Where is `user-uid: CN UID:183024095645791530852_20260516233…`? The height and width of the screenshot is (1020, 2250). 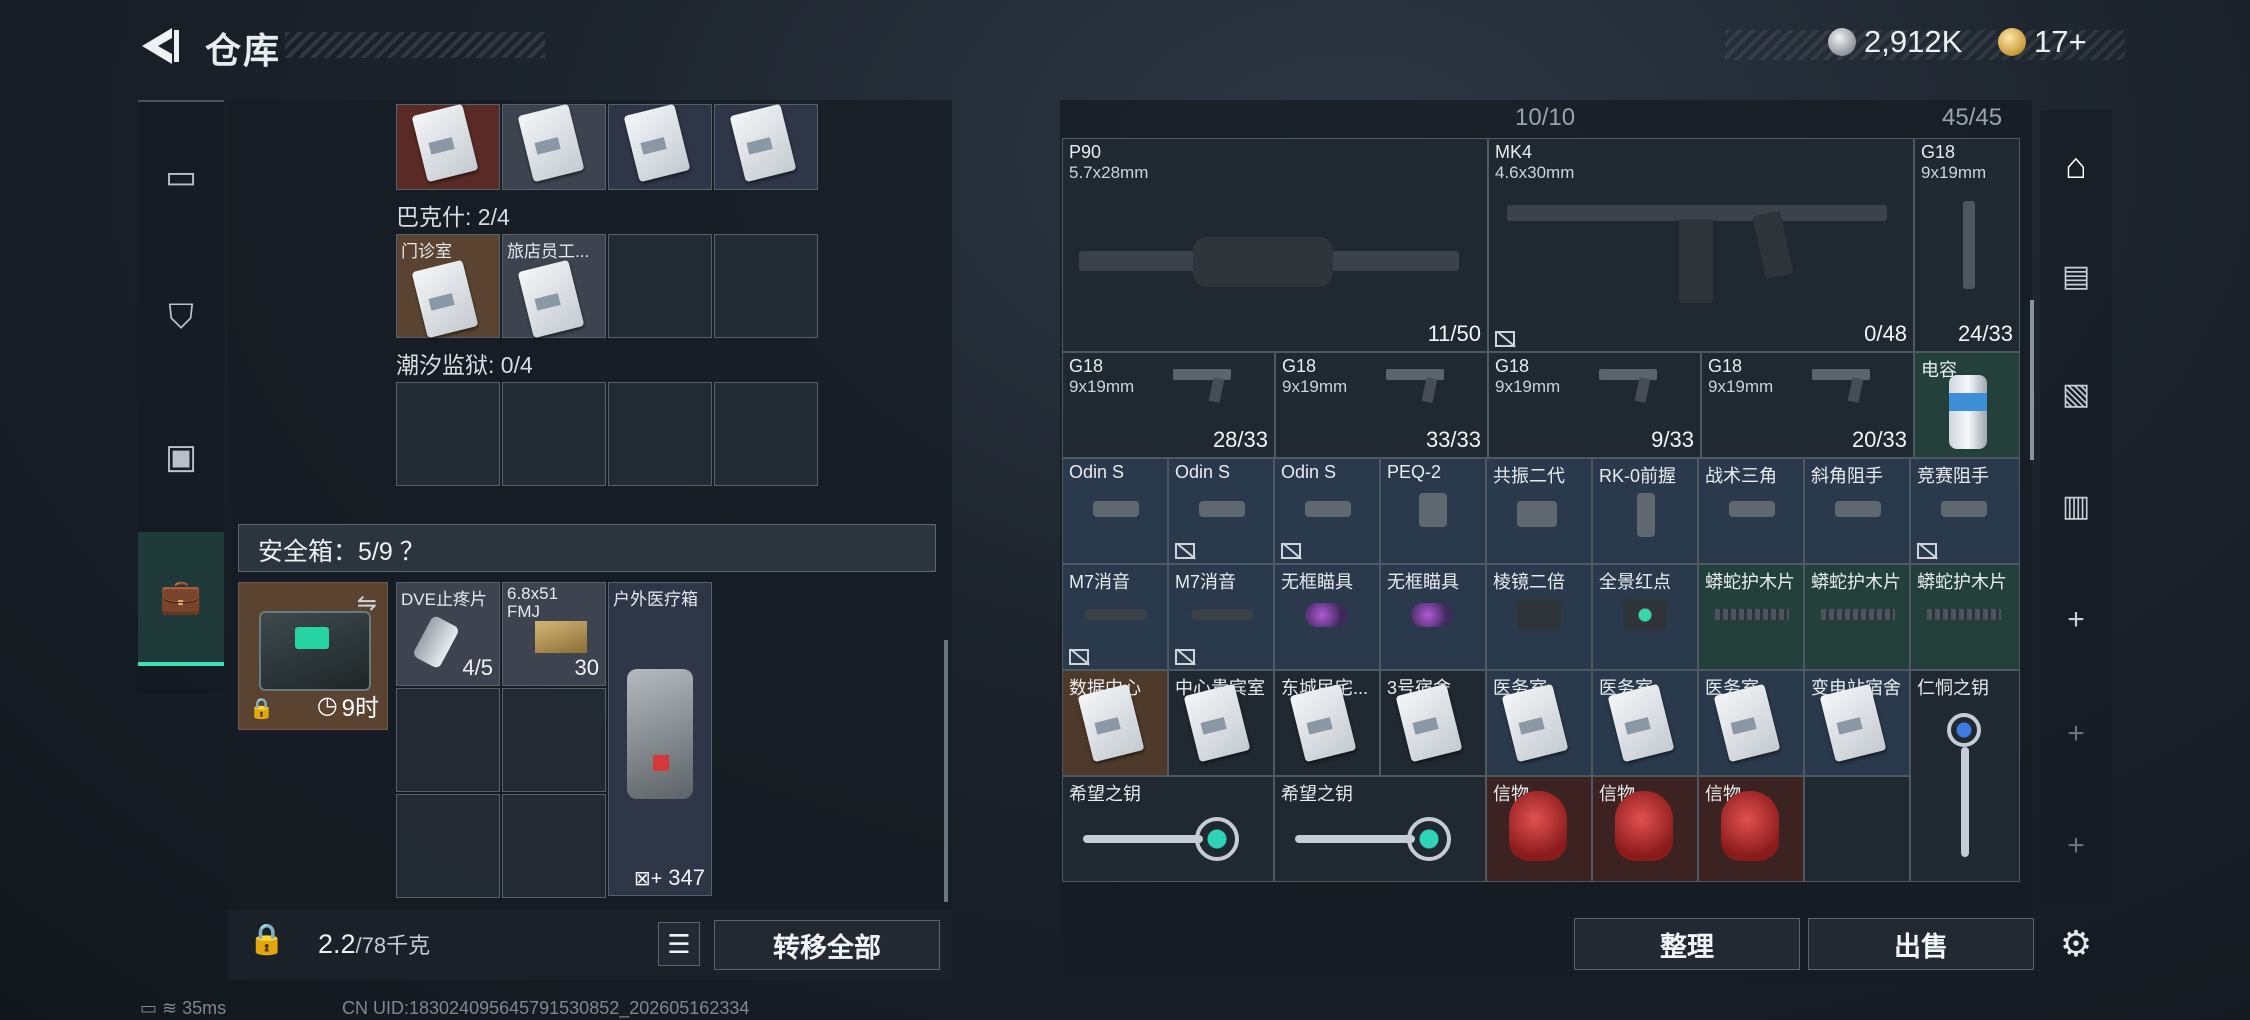 user-uid: CN UID:183024095645791530852_20260516233… is located at coordinates (546, 1008).